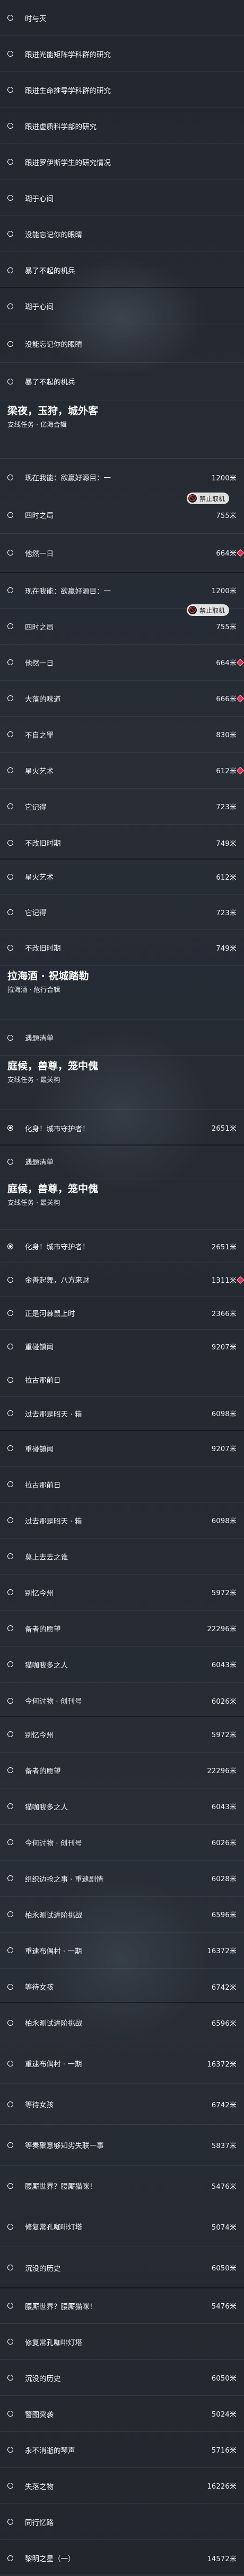 This screenshot has width=244, height=2576. What do you see at coordinates (122, 1557) in the screenshot?
I see `quest-item: 莫上去去之谁` at bounding box center [122, 1557].